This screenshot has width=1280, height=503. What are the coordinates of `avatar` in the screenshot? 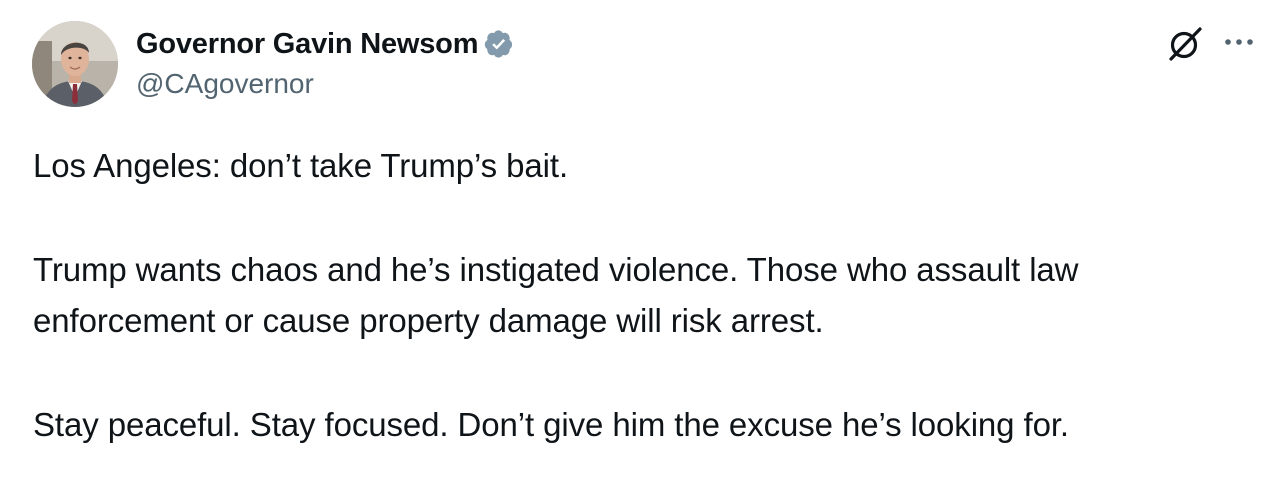 It's located at (75, 64).